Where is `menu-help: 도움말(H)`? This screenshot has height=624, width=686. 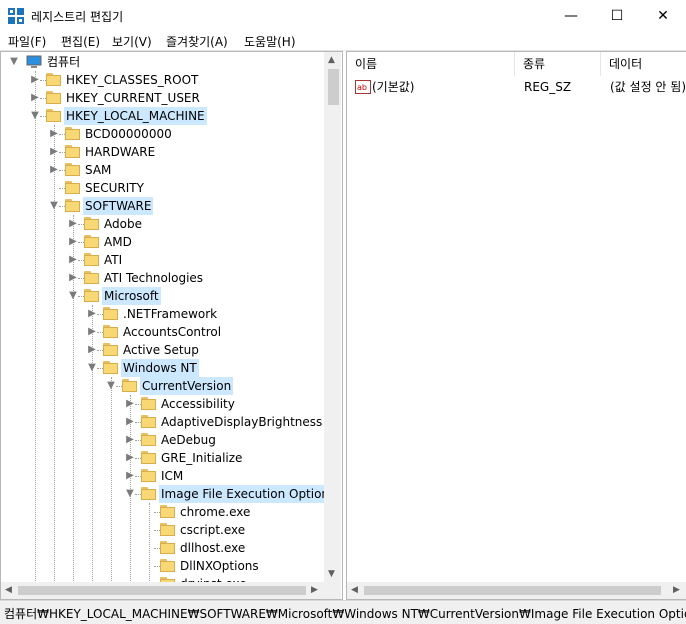
menu-help: 도움말(H) is located at coordinates (270, 41).